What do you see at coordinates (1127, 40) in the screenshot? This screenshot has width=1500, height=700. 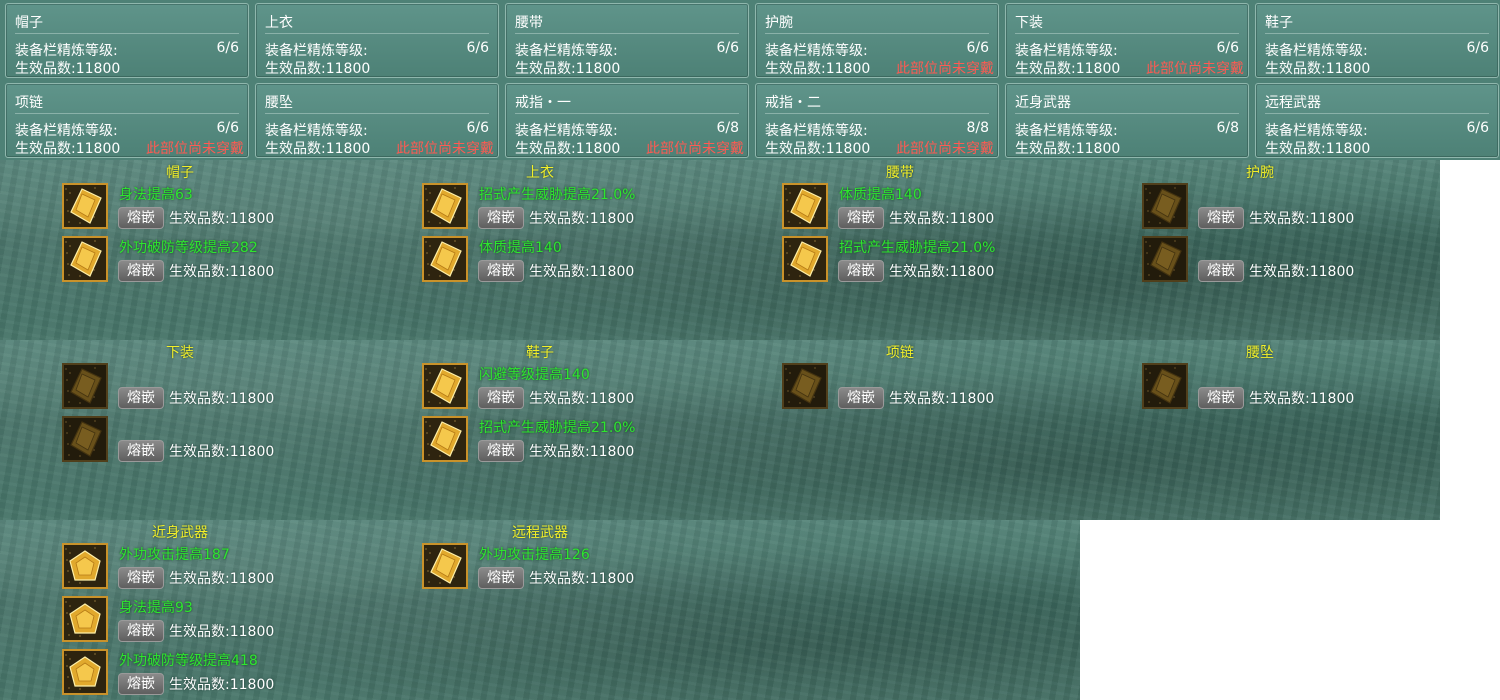 I see `slot-card: 下装 装备栏精炼等级: 6/6 生效品数:11800 此部位尚未穿戴` at bounding box center [1127, 40].